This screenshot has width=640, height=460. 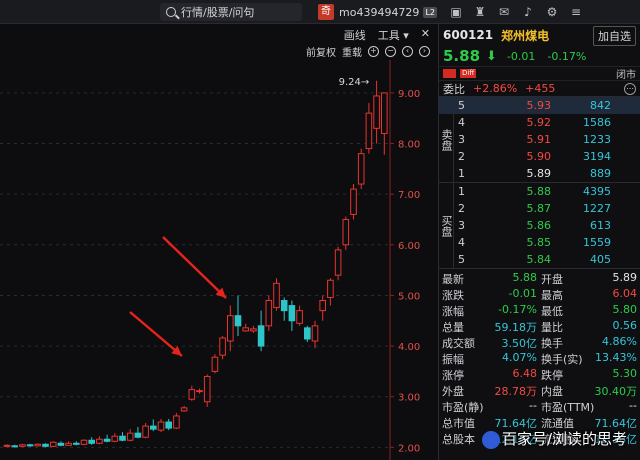 I want to click on stat-value: -0.17%, so click(x=517, y=309).